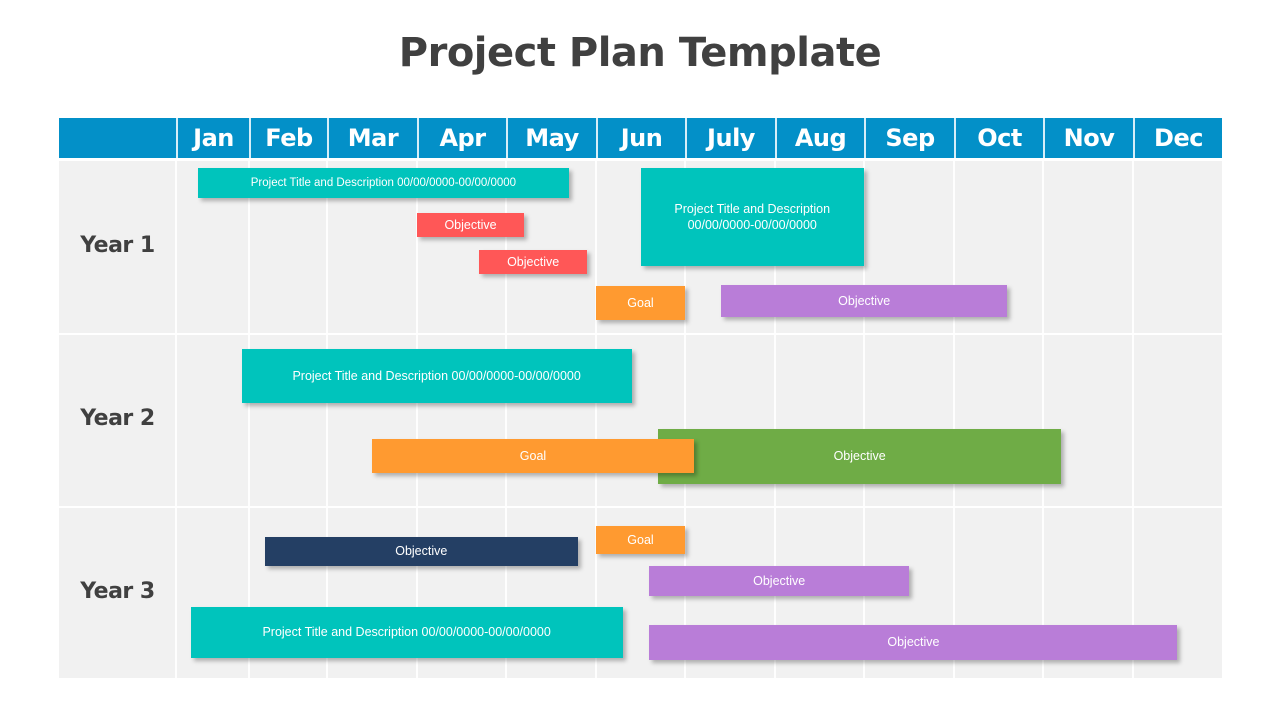 This screenshot has width=1280, height=720. What do you see at coordinates (1177, 138) in the screenshot?
I see `month-header-dec: Dec` at bounding box center [1177, 138].